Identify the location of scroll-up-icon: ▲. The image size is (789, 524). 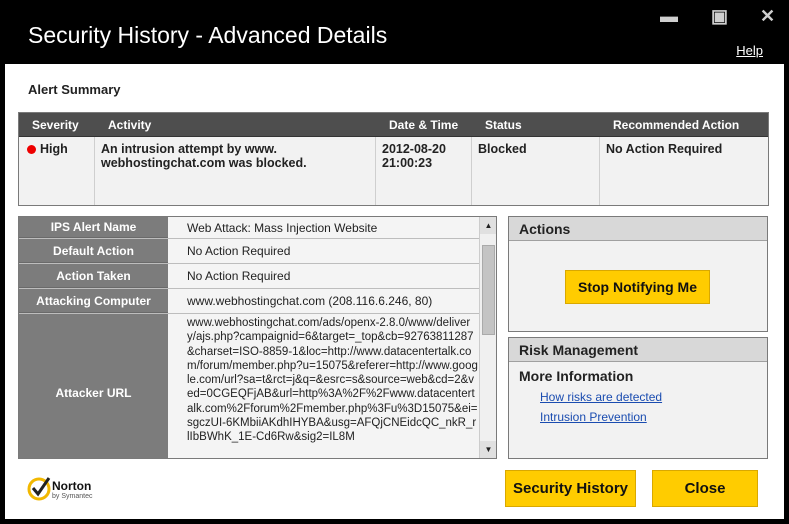
(488, 225).